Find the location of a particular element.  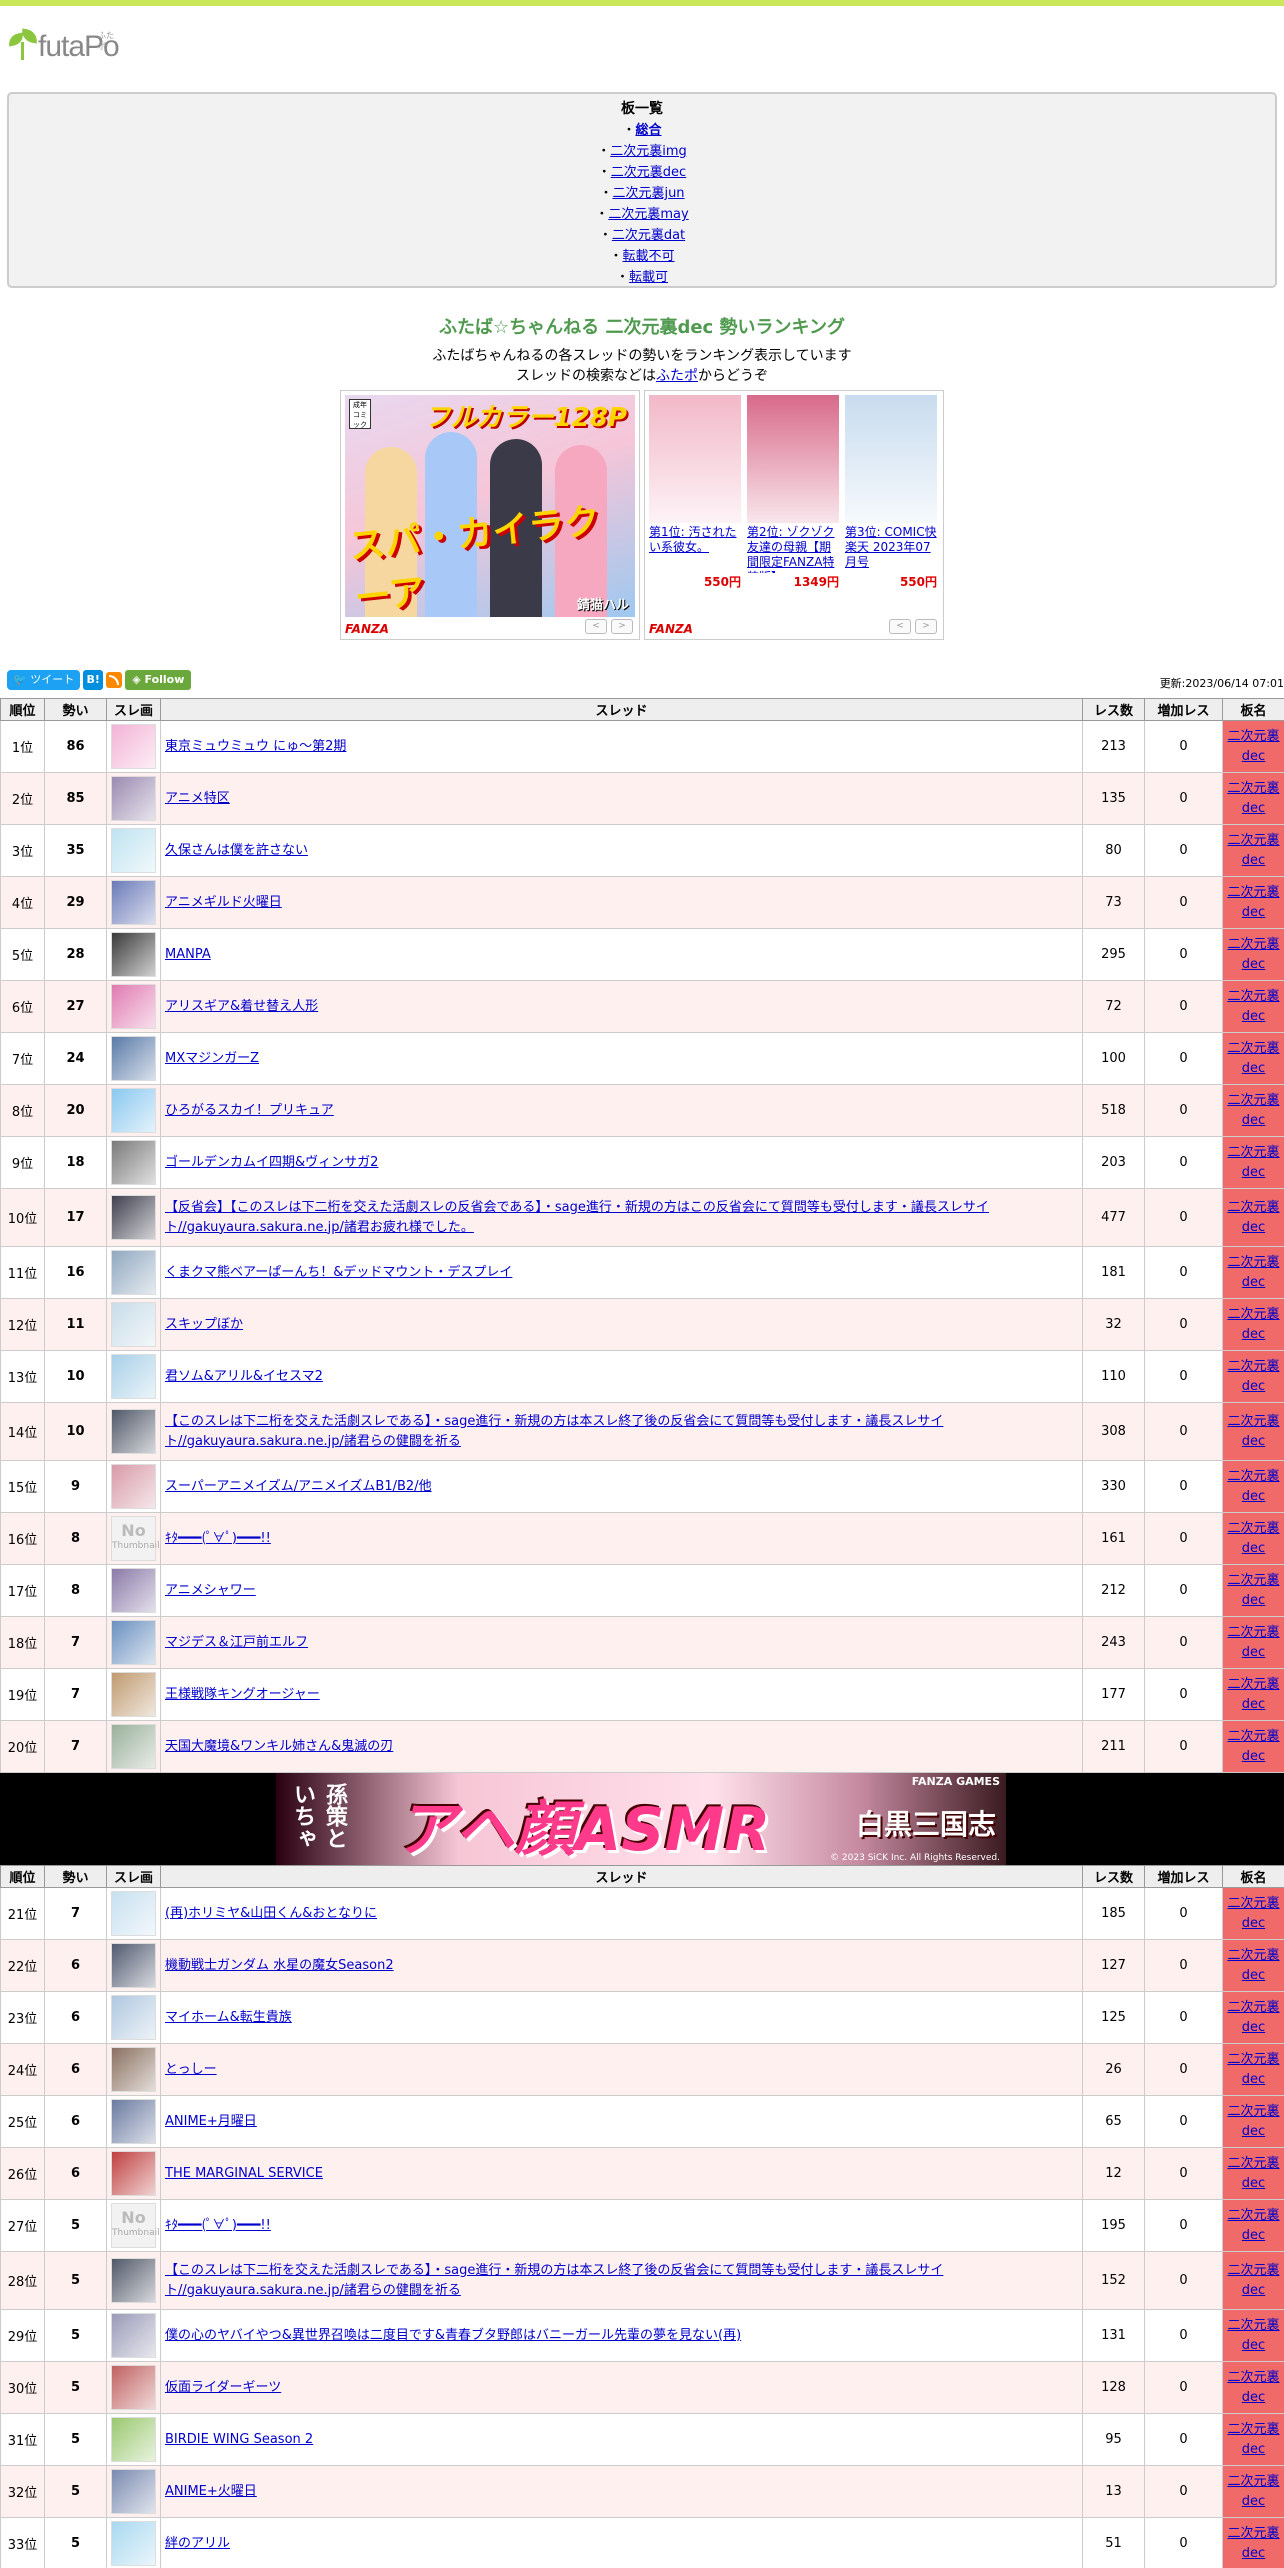

board-link: 転載不可 is located at coordinates (649, 256).